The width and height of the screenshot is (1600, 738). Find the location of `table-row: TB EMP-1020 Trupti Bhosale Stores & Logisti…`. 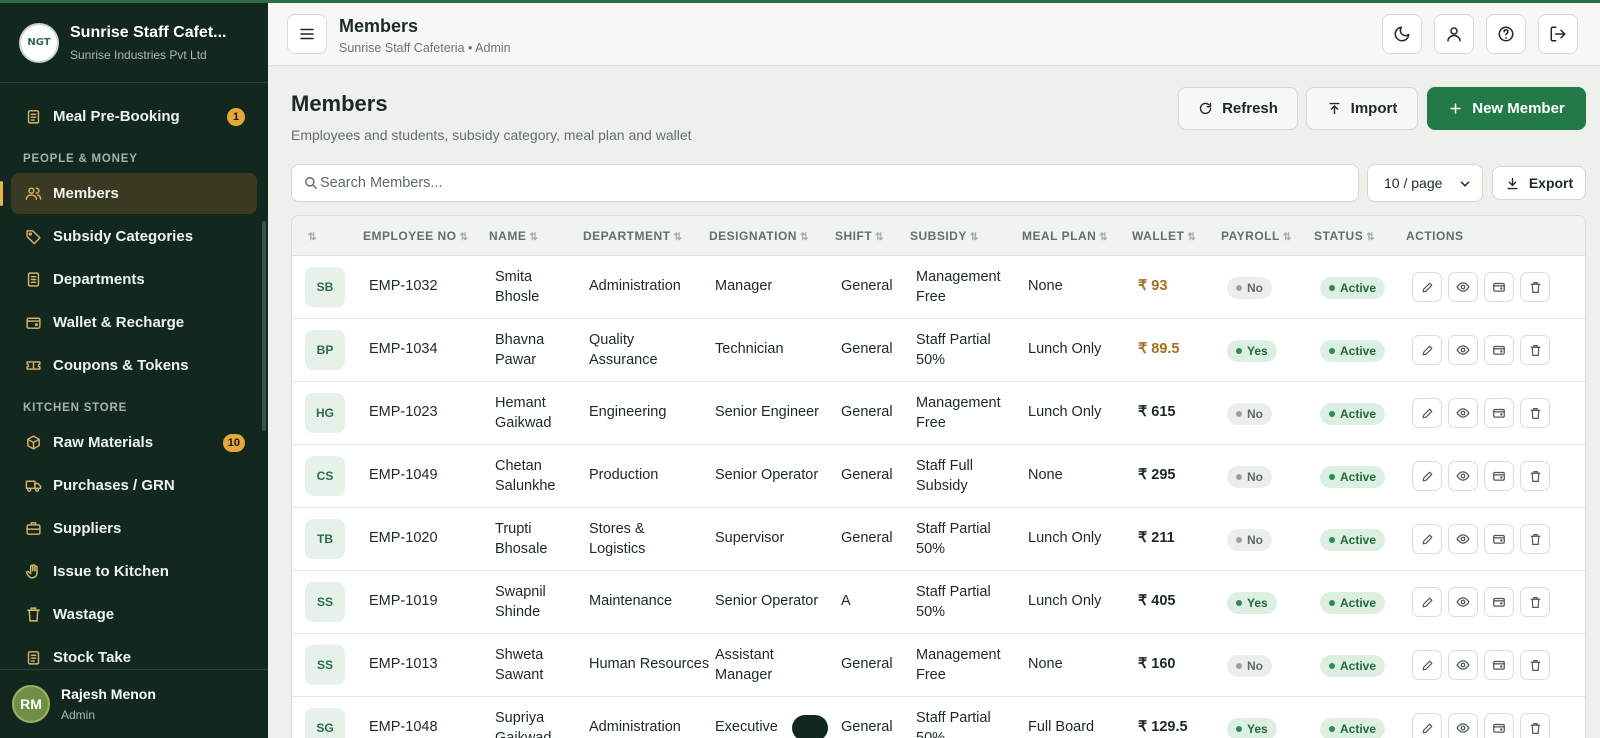

table-row: TB EMP-1020 Trupti Bhosale Stores & Logisti… is located at coordinates (938, 539).